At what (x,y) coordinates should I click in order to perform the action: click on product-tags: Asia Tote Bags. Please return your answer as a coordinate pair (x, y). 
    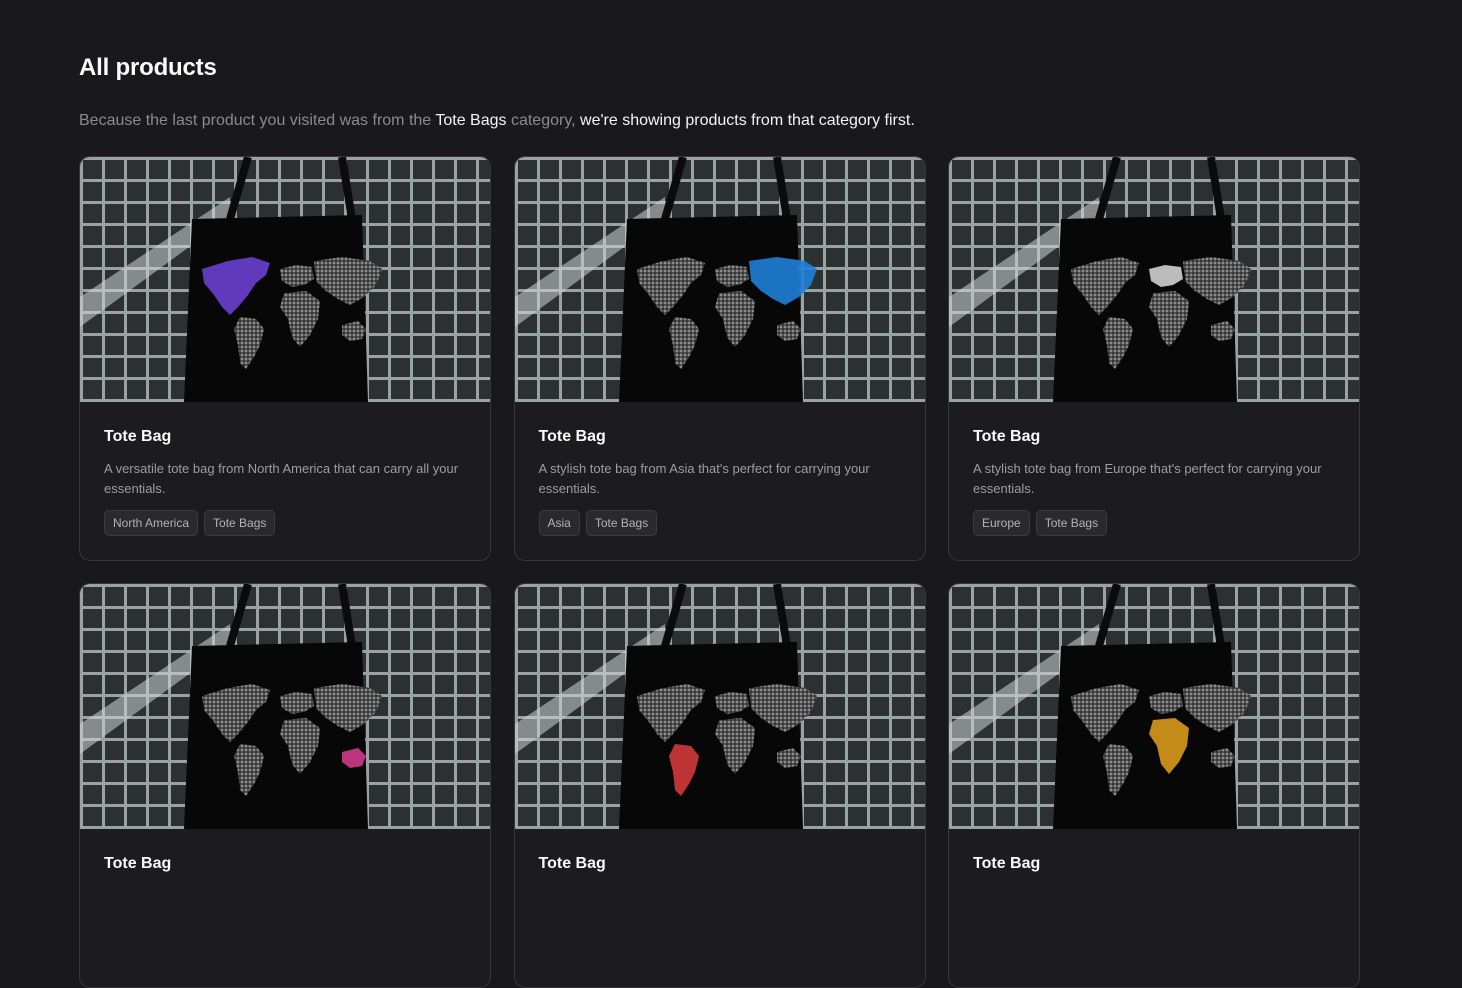
    Looking at the image, I should click on (598, 523).